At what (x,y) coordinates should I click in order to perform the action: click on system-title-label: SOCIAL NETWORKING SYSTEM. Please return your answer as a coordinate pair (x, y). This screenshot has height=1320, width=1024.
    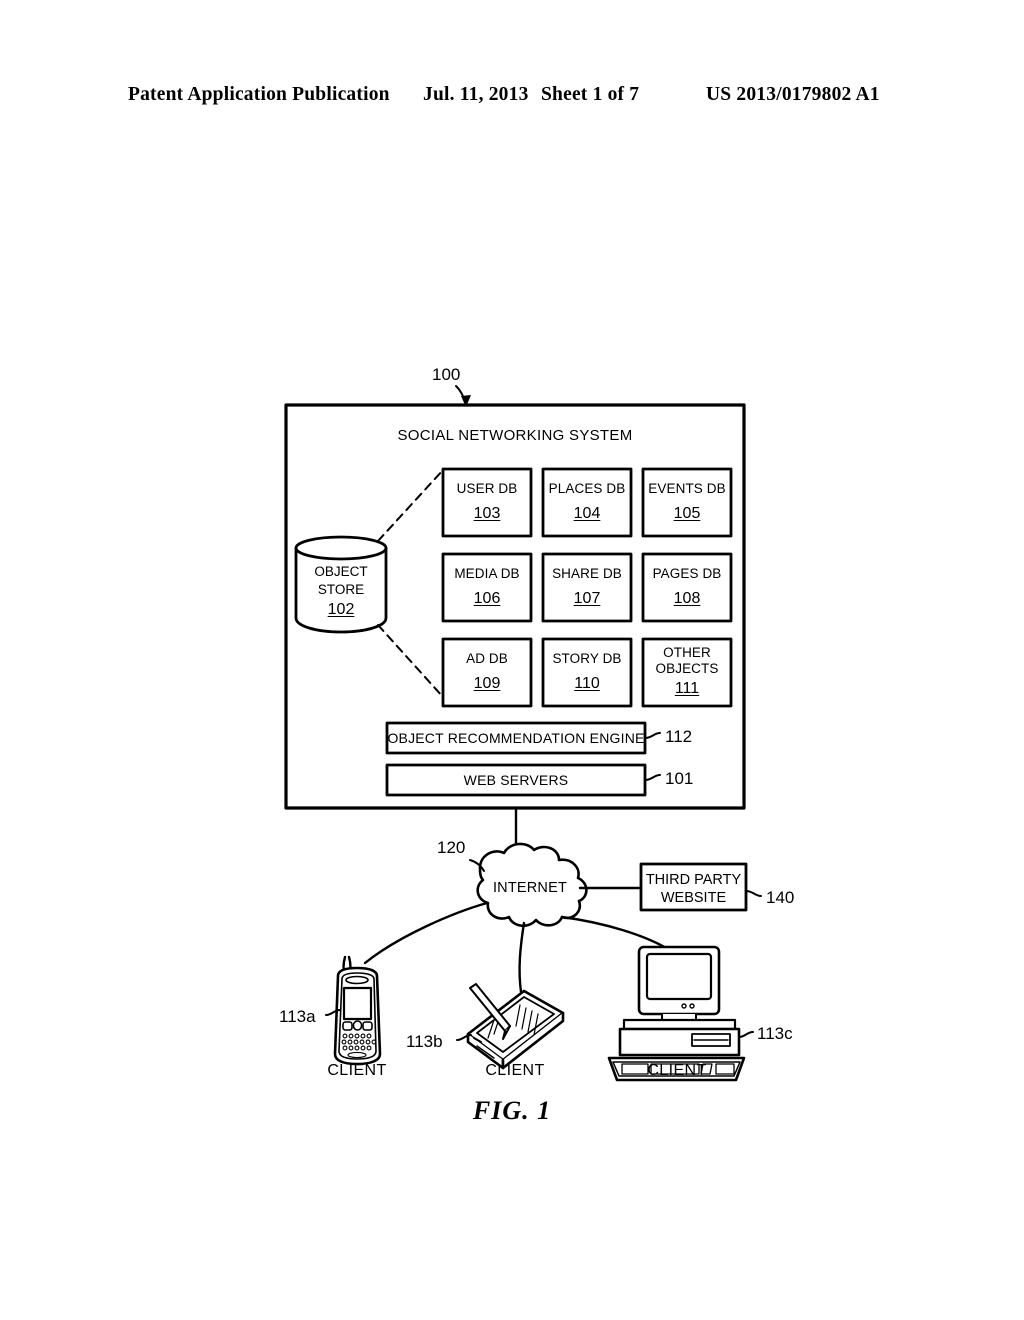
    Looking at the image, I should click on (515, 435).